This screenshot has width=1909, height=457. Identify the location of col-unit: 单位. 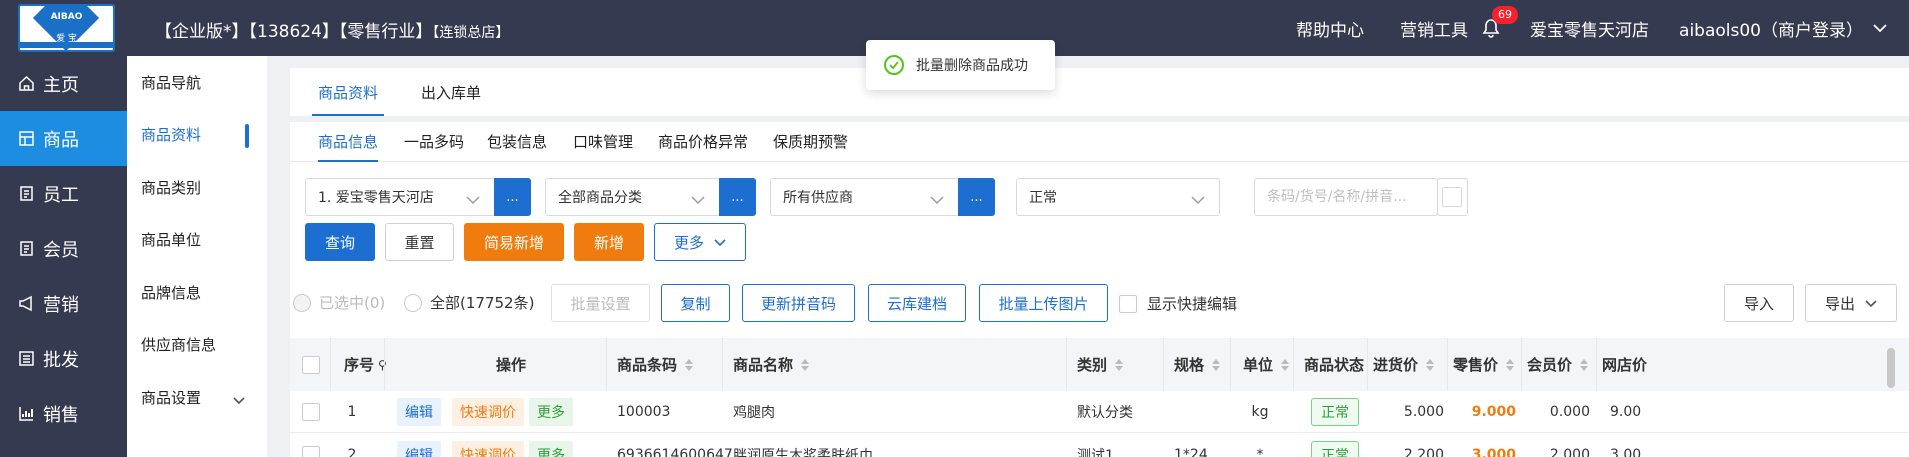
(1266, 364).